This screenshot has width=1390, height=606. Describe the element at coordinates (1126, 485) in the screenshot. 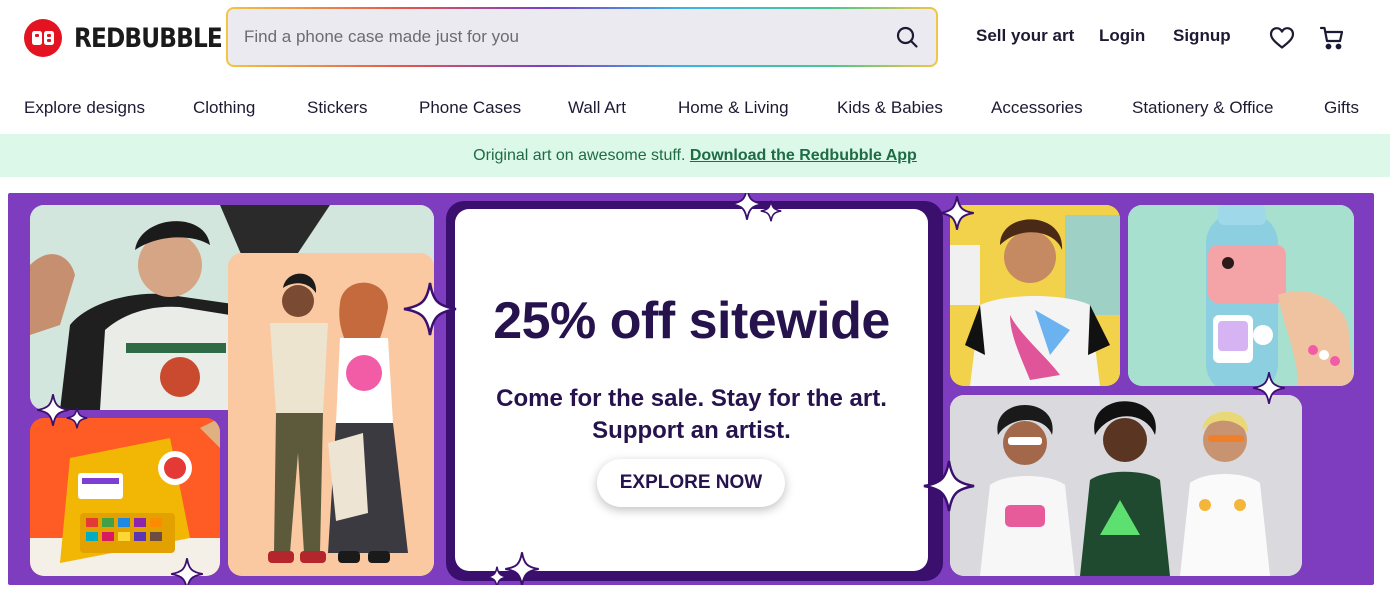

I see `photo-three-models` at that location.